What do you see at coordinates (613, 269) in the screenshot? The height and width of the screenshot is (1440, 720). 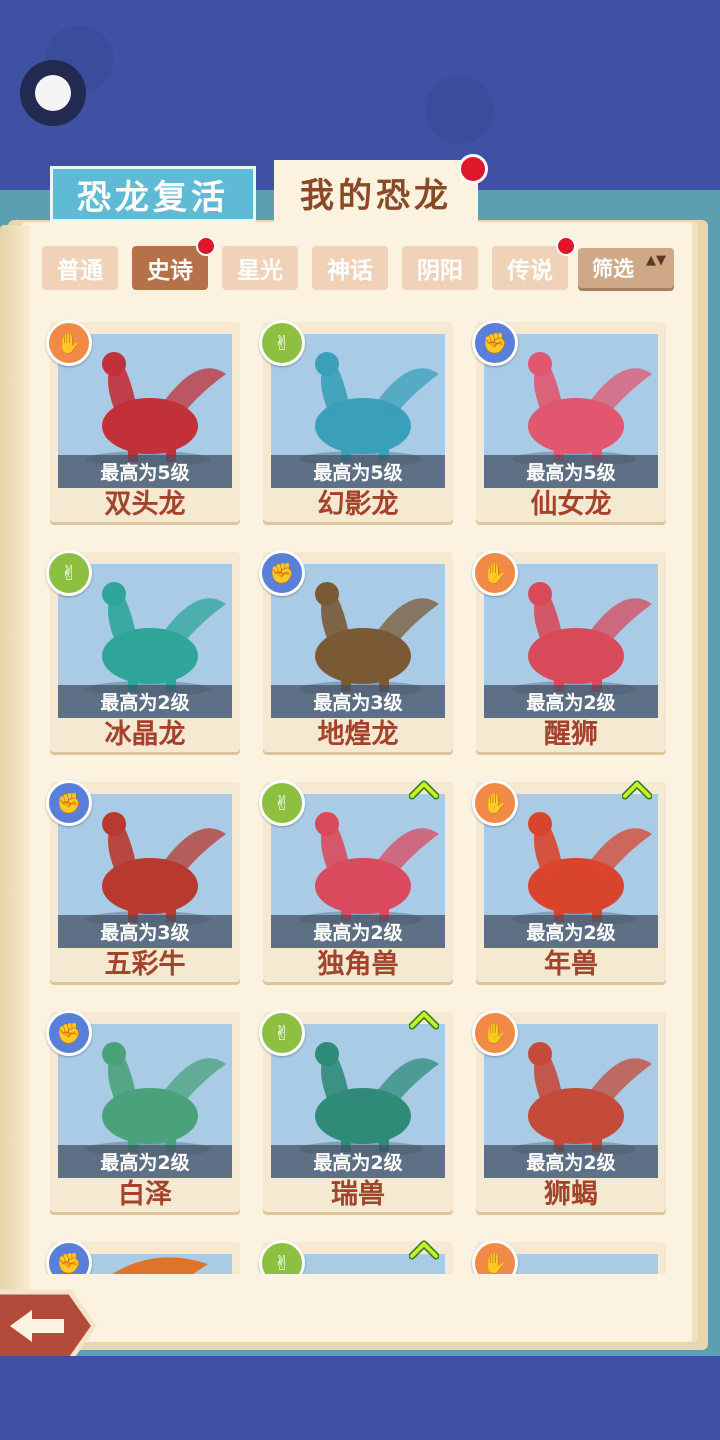 I see `filter-label: 筛选` at bounding box center [613, 269].